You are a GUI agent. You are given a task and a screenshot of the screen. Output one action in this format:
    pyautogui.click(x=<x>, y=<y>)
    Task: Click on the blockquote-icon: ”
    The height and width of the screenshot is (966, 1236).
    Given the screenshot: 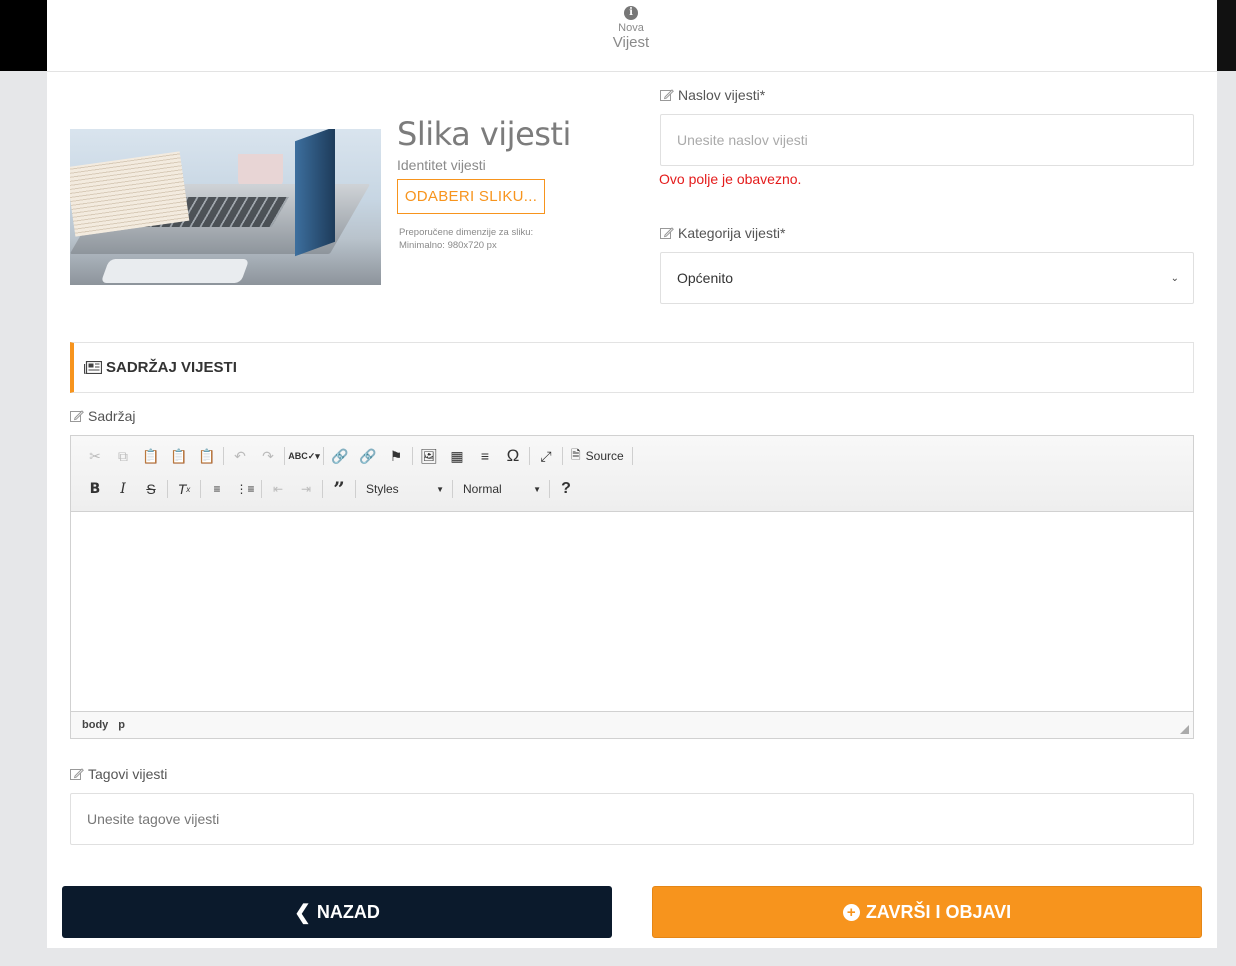 What is the action you would take?
    pyautogui.click(x=339, y=489)
    